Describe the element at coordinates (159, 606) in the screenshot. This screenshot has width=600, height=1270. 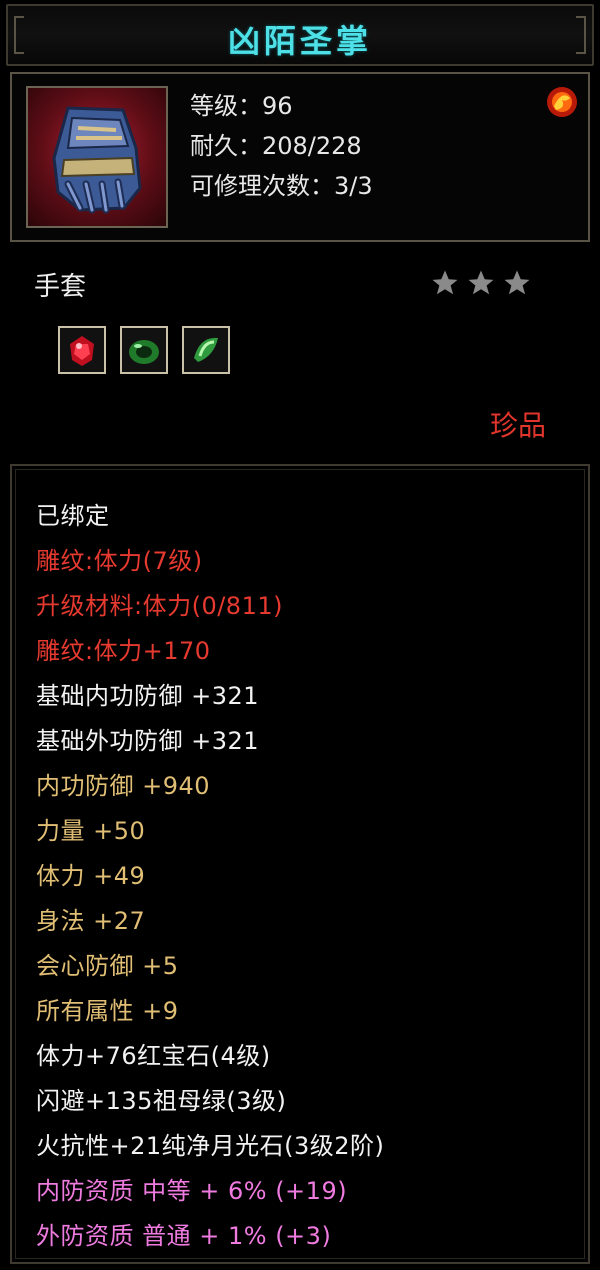
I see `upgrade-material-line: 升级材料:体力(0/811)` at that location.